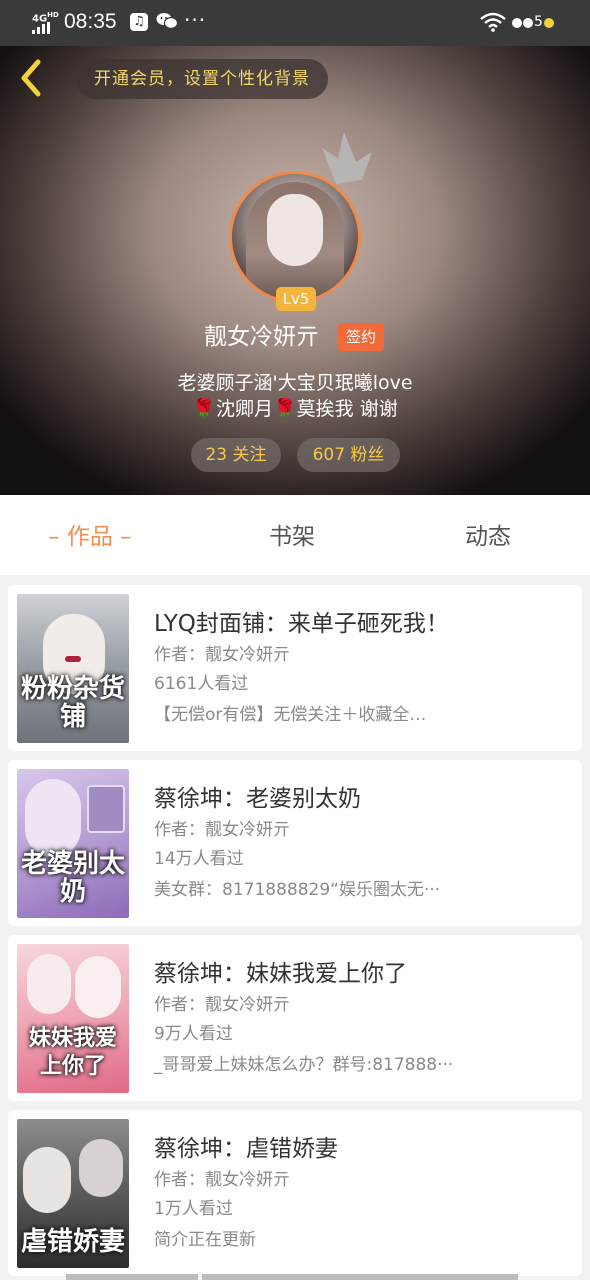  What do you see at coordinates (295, 230) in the screenshot?
I see `avatar-face` at bounding box center [295, 230].